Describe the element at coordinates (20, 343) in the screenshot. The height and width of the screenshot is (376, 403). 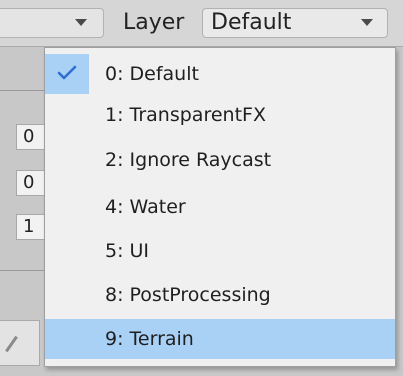
I see `edit-button` at that location.